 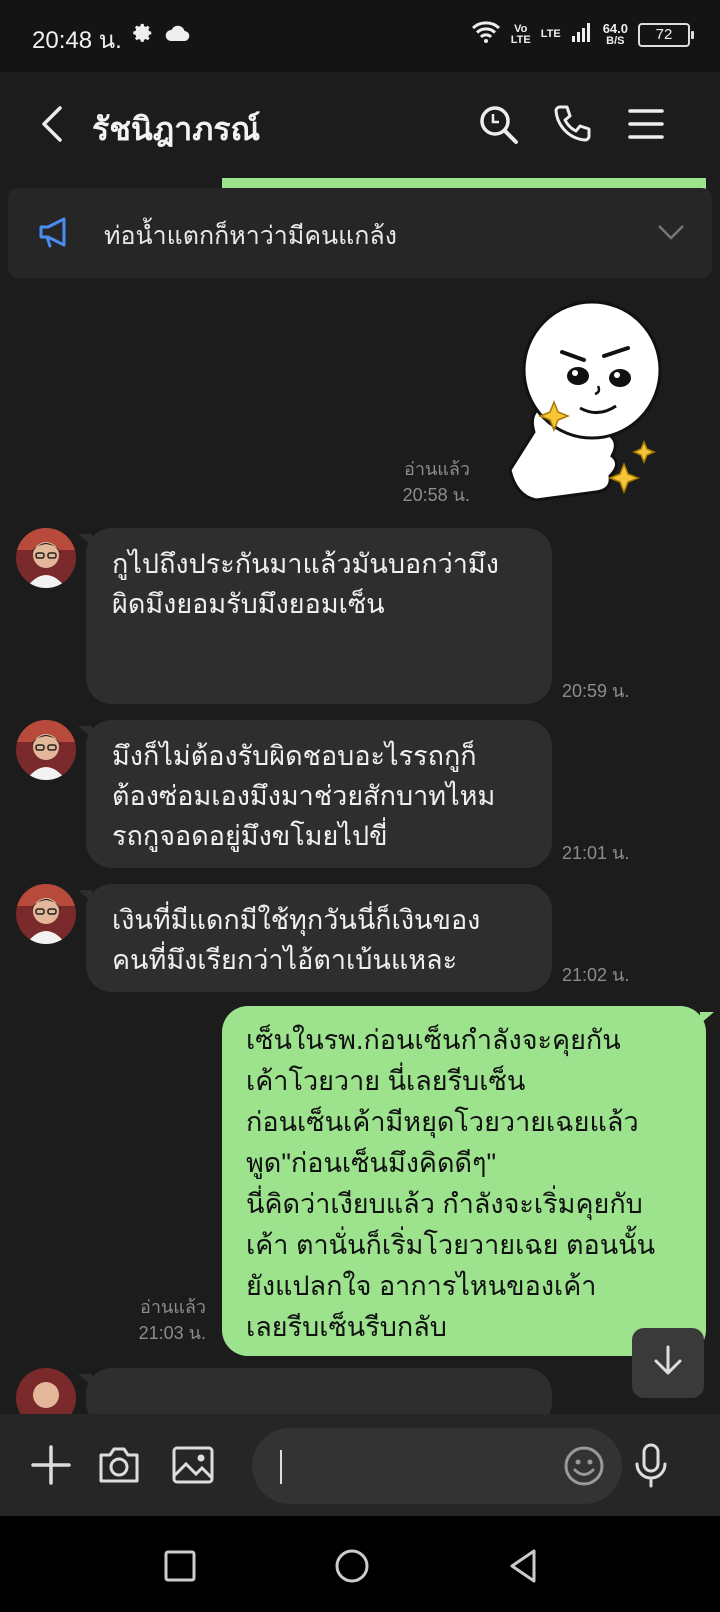 I want to click on text-caret, so click(x=281, y=1467).